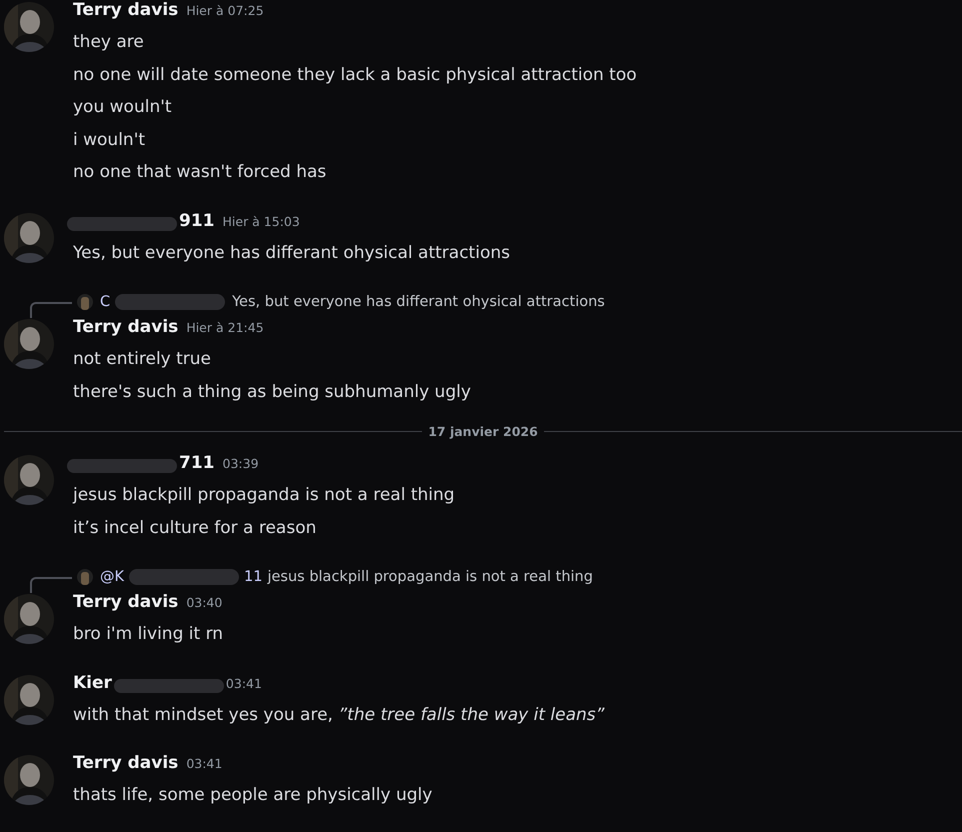  Describe the element at coordinates (225, 327) in the screenshot. I see `timestamp: Hier à 21:45` at that location.